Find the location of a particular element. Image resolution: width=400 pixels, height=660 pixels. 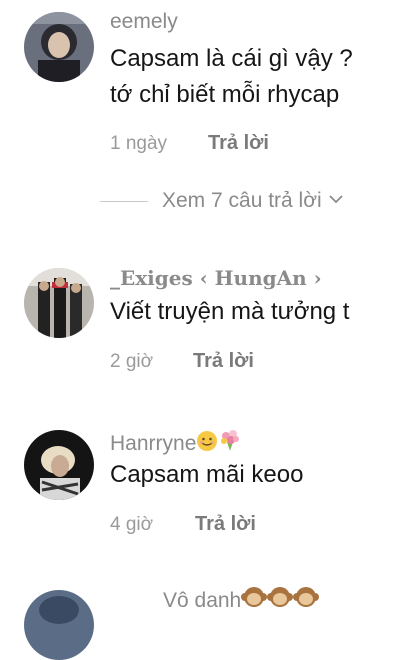

comment-username: _Exiges ‹ HungAn › is located at coordinates (216, 278).